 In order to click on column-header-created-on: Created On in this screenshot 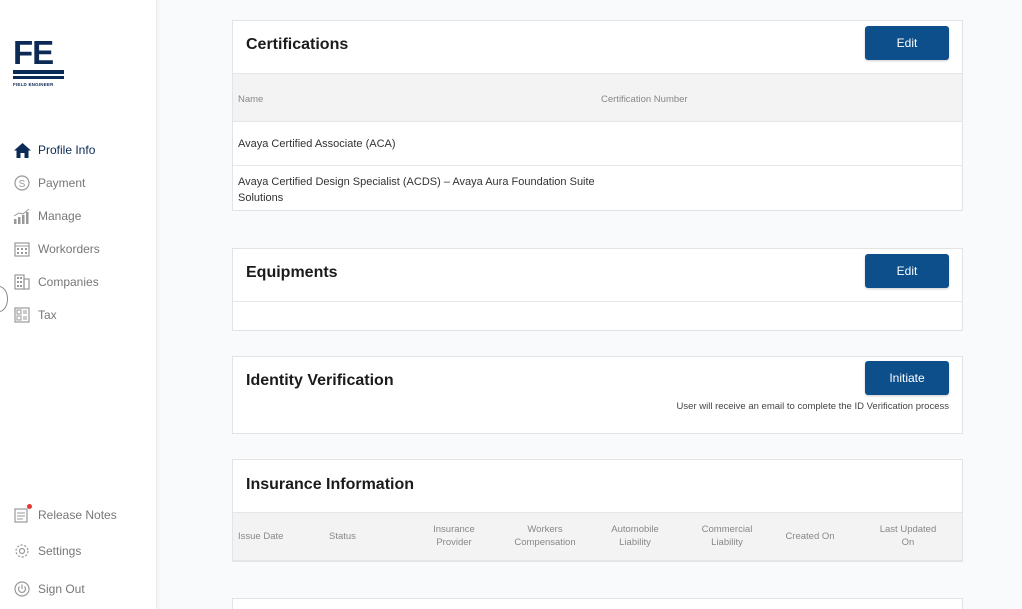, I will do `click(810, 536)`.